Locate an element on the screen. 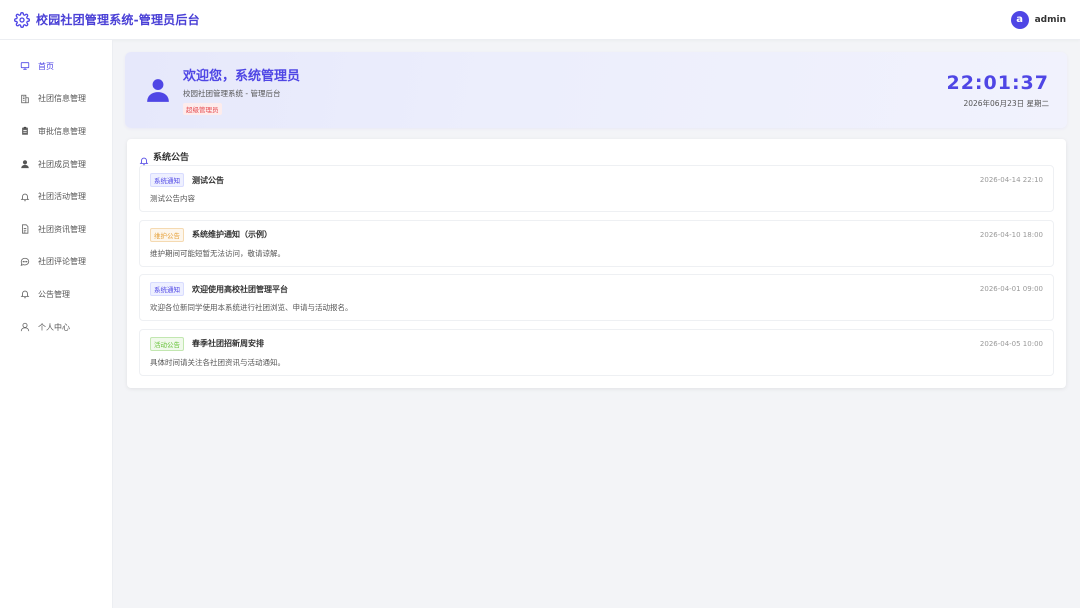  clipboard-icon is located at coordinates (25, 131).